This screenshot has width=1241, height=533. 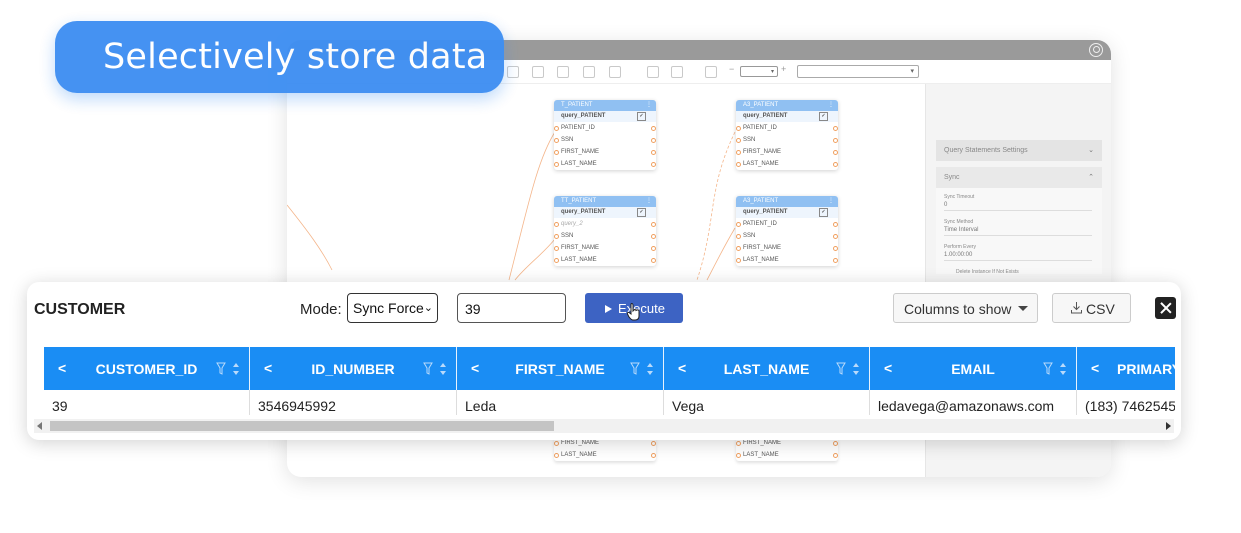 What do you see at coordinates (959, 222) in the screenshot?
I see `sync-method-label: Sync Method` at bounding box center [959, 222].